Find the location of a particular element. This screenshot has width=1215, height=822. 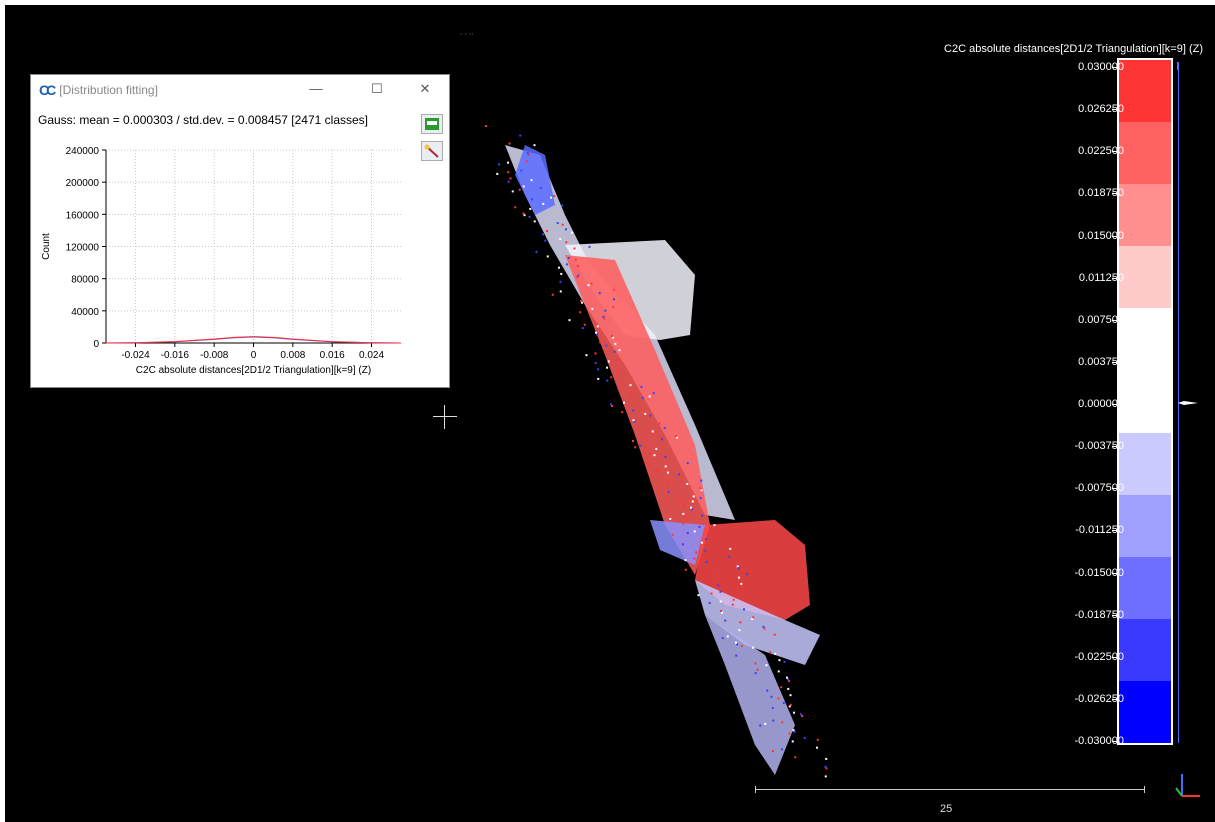

maximize-button: ☐ is located at coordinates (377, 89).